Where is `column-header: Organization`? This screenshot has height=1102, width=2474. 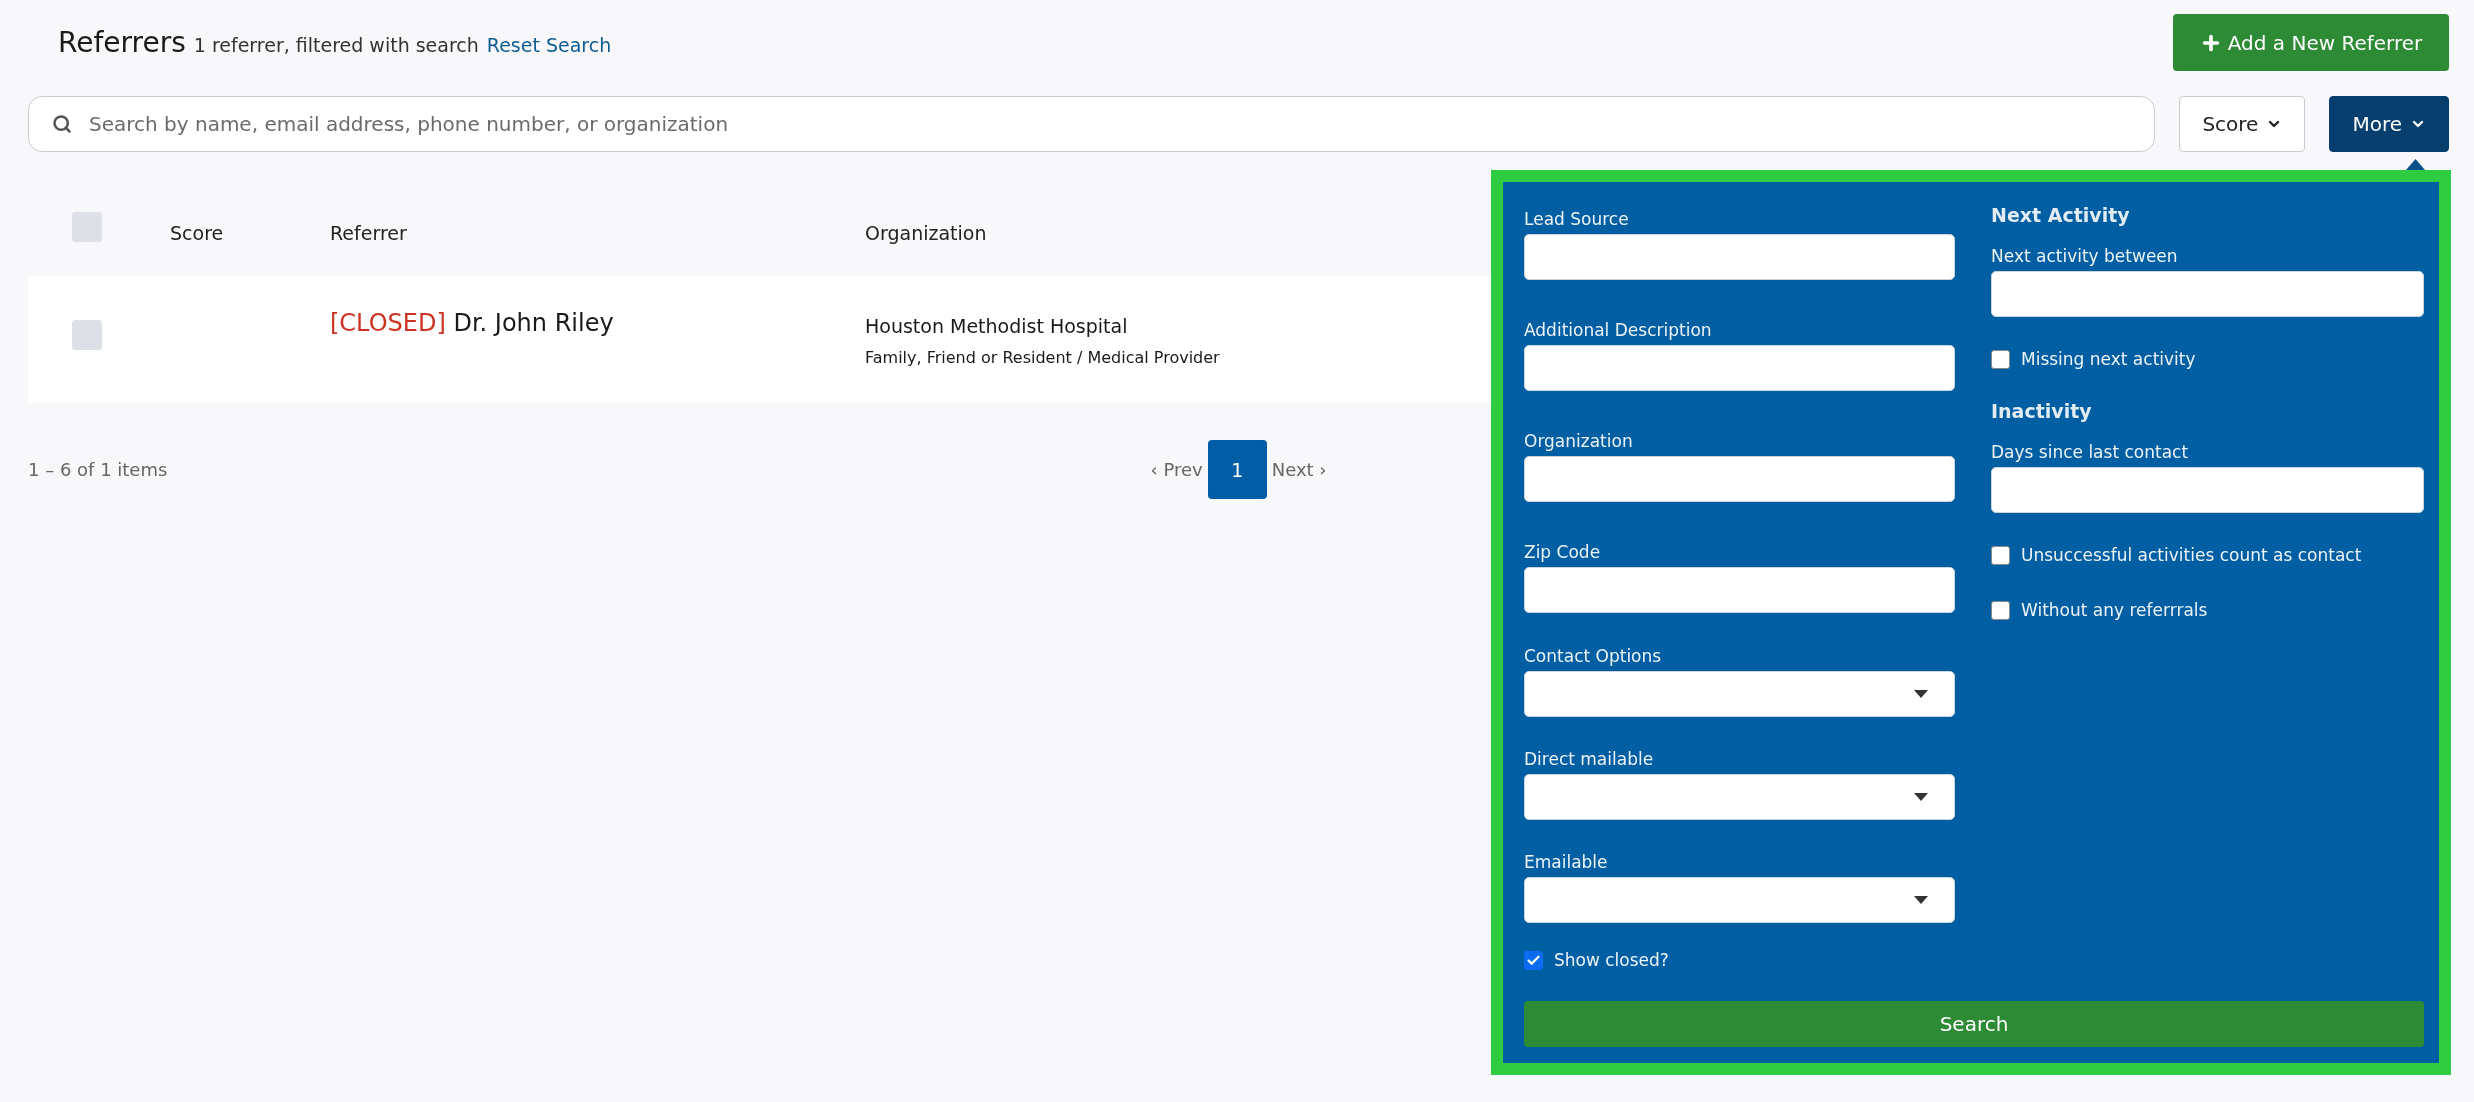 column-header: Organization is located at coordinates (926, 233).